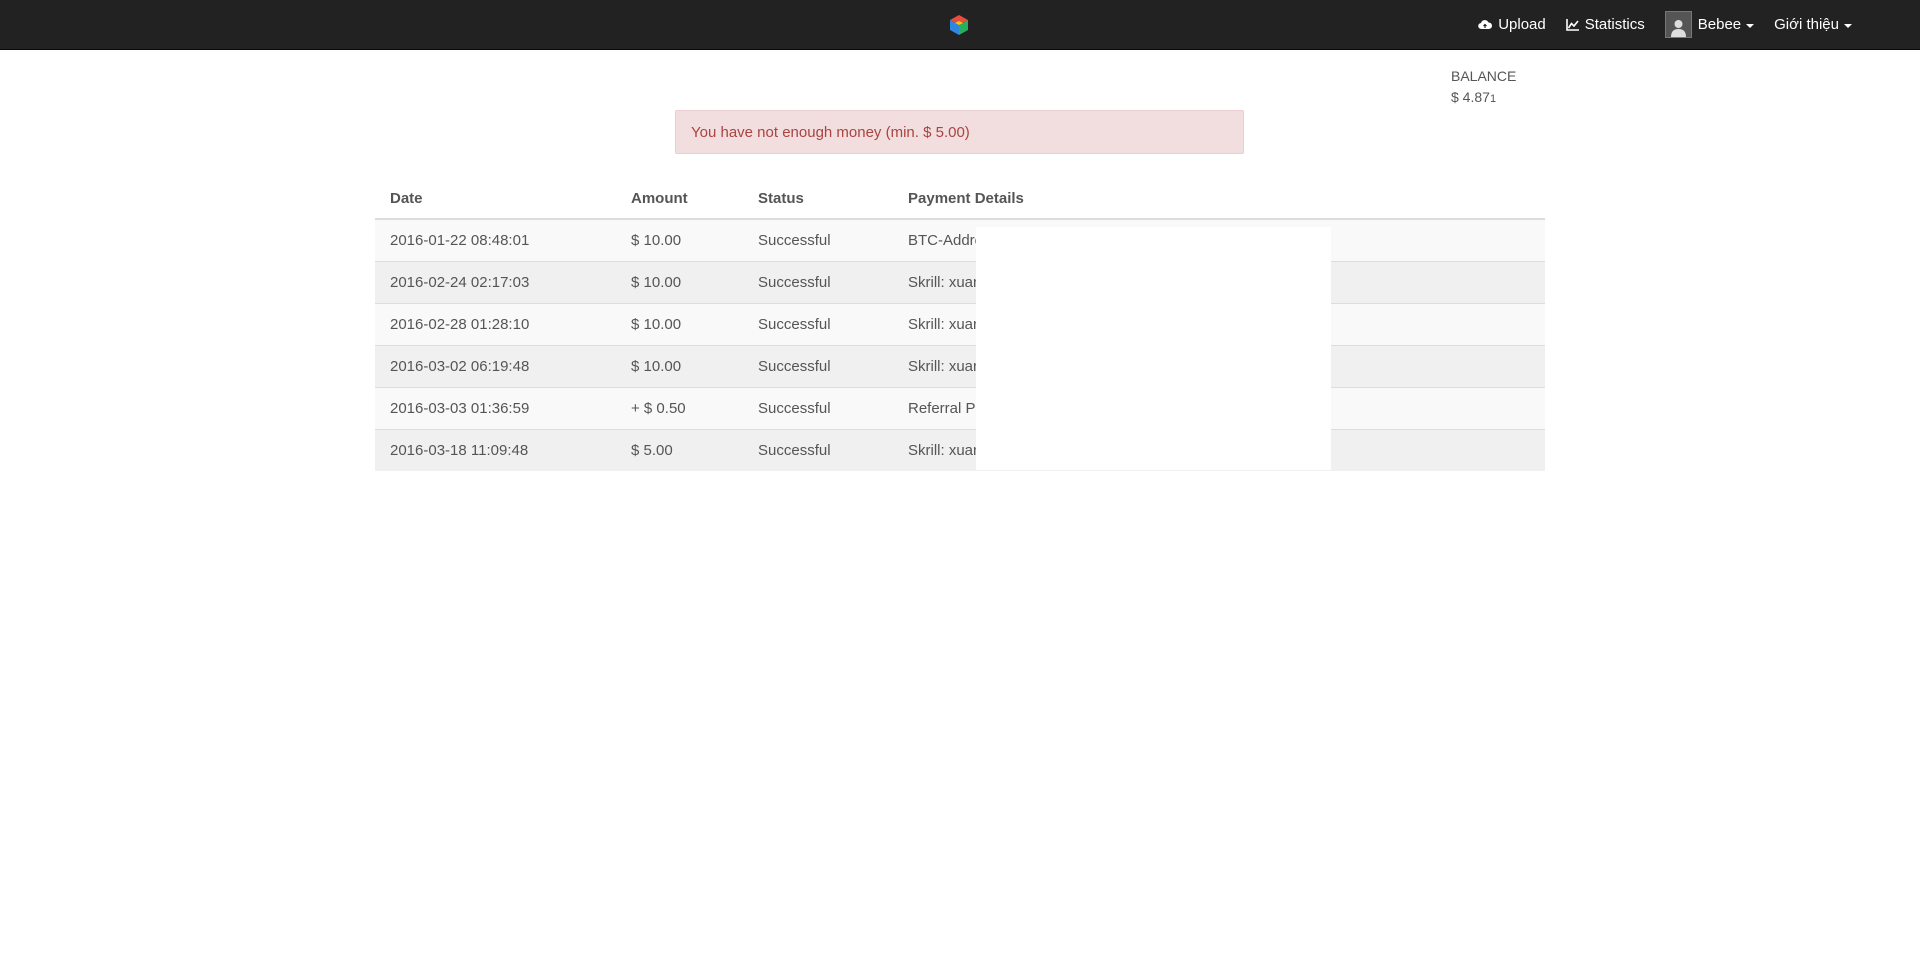 This screenshot has width=1920, height=953. What do you see at coordinates (495, 282) in the screenshot?
I see `cell-date: 2016-02-24 02:17:03` at bounding box center [495, 282].